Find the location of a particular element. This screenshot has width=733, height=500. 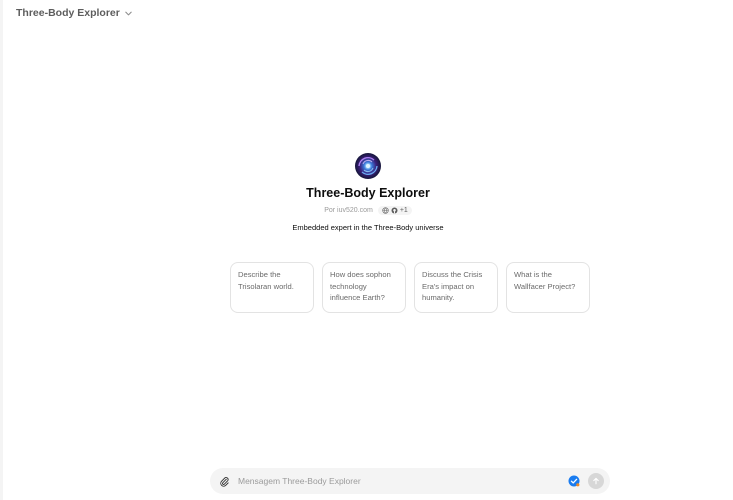

gpt-selector: Three-Body Explorer is located at coordinates (74, 13).